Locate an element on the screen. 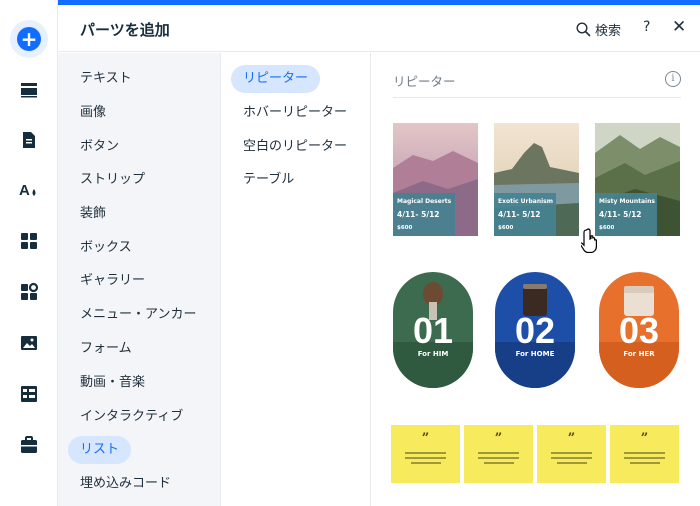 The height and width of the screenshot is (506, 700). product-number: 02 is located at coordinates (535, 330).